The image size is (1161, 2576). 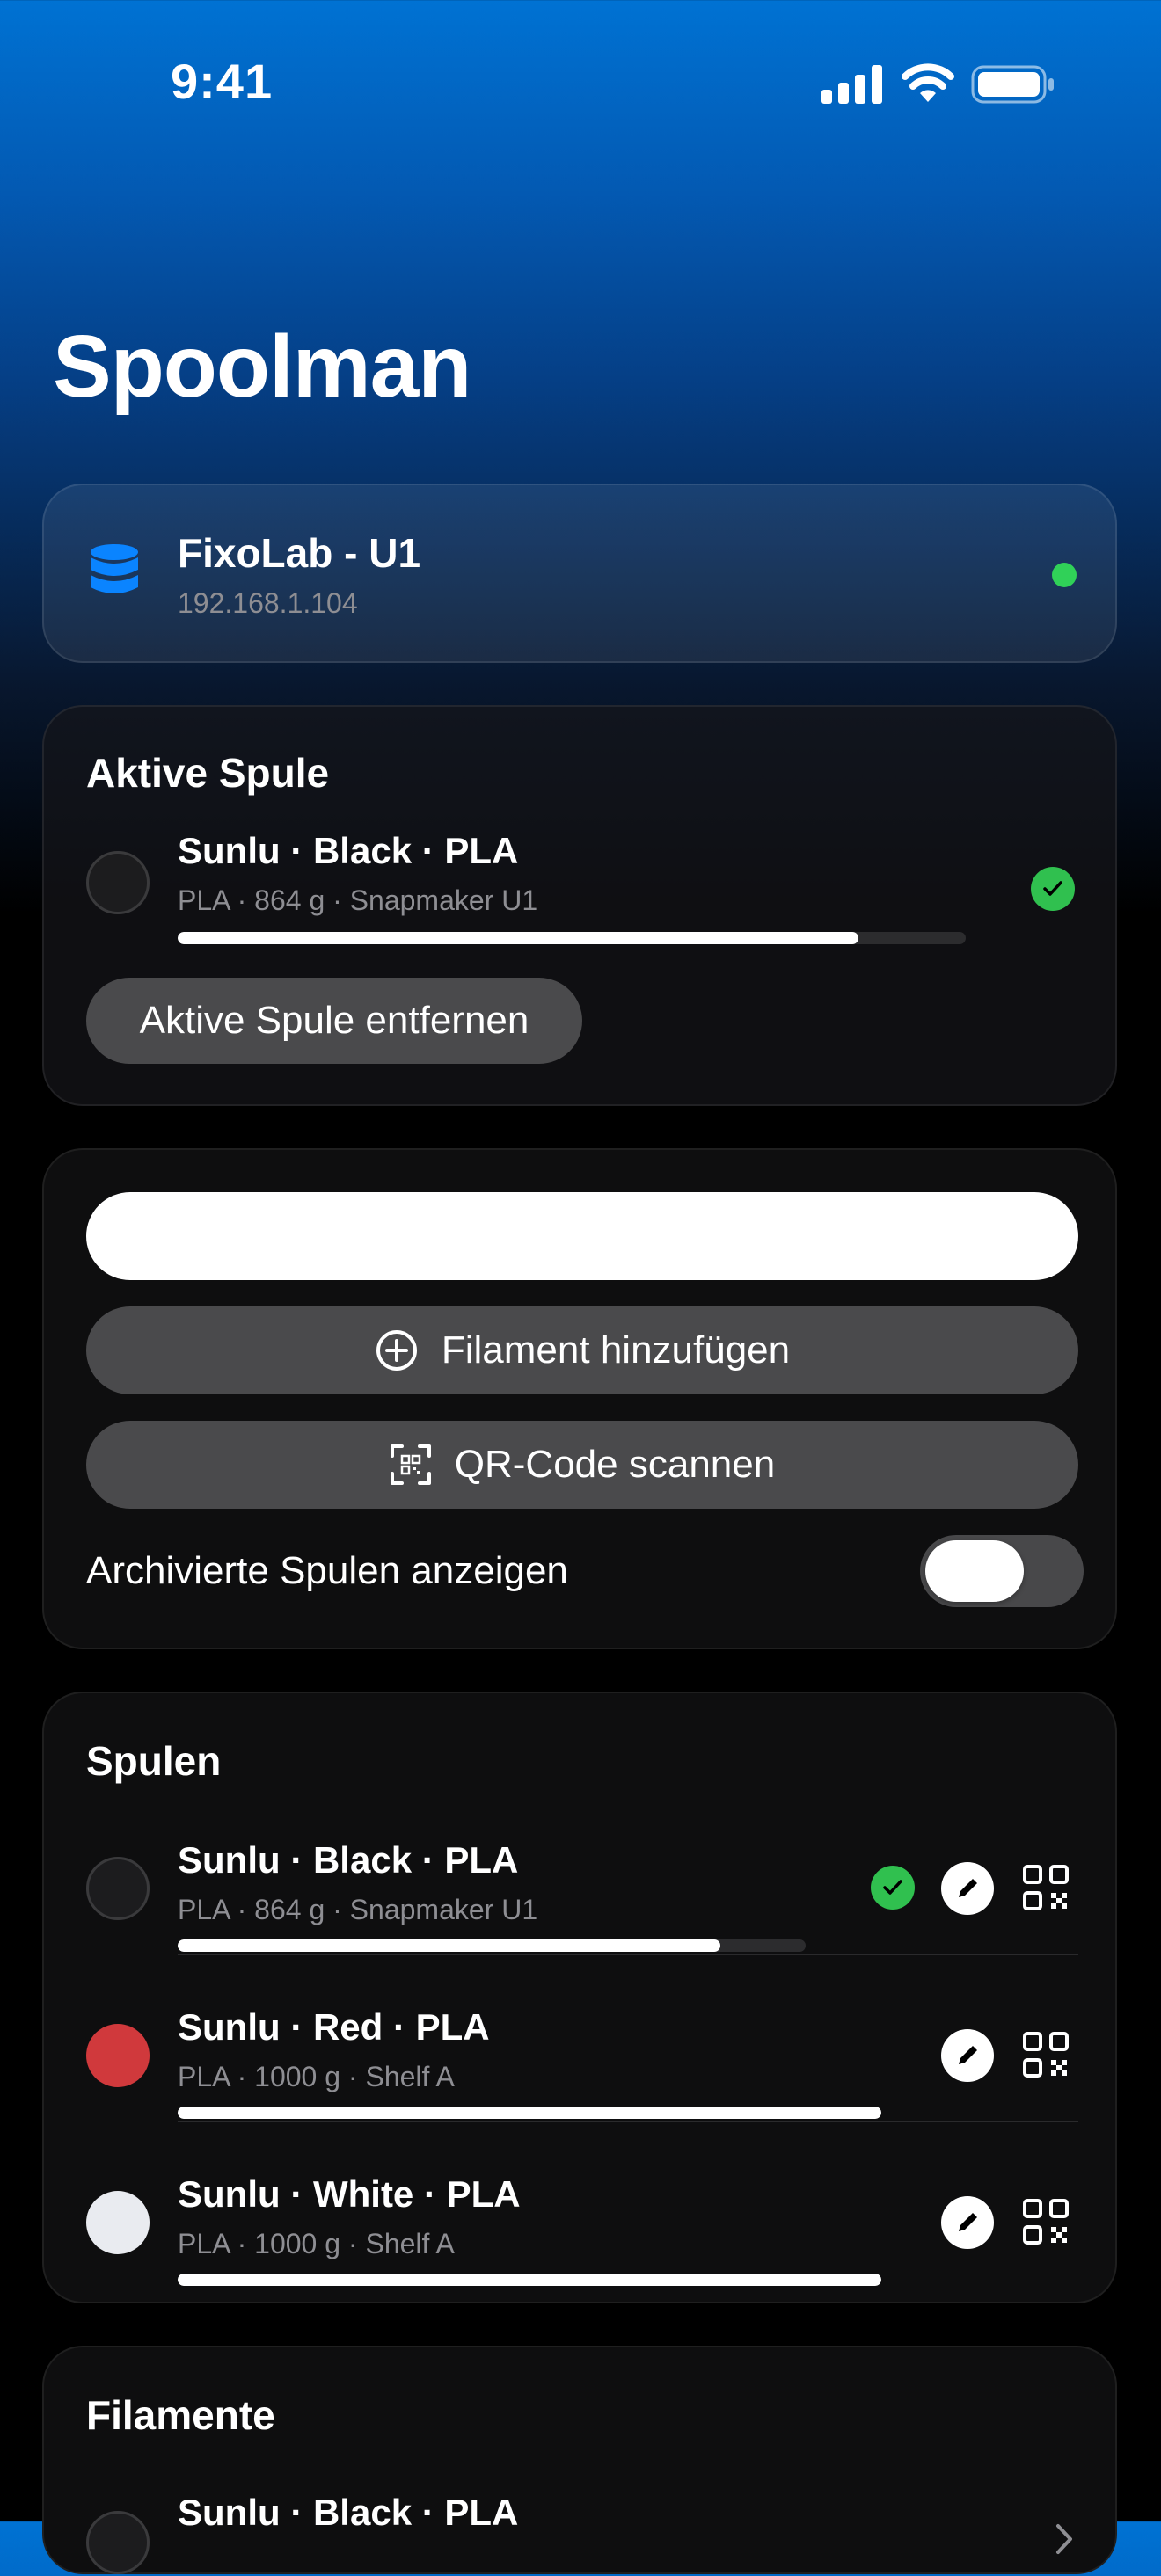 I want to click on spool-name: Sunlu · White · PLA, so click(x=349, y=2194).